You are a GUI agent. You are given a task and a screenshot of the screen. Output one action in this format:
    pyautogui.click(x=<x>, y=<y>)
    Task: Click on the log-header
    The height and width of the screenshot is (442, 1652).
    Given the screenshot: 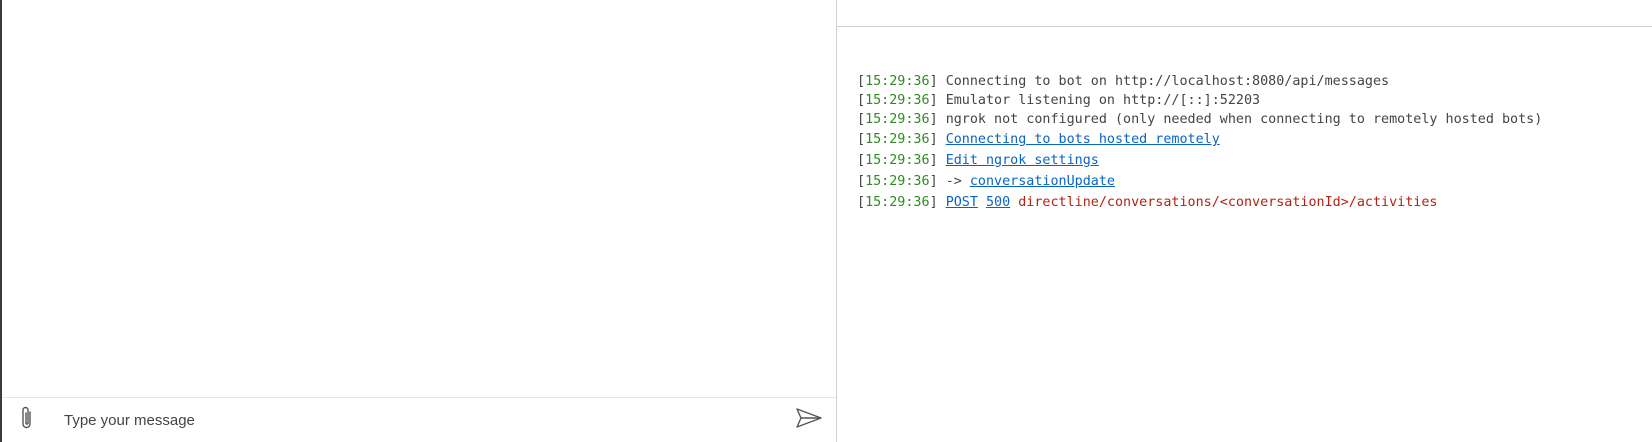 What is the action you would take?
    pyautogui.click(x=1244, y=13)
    